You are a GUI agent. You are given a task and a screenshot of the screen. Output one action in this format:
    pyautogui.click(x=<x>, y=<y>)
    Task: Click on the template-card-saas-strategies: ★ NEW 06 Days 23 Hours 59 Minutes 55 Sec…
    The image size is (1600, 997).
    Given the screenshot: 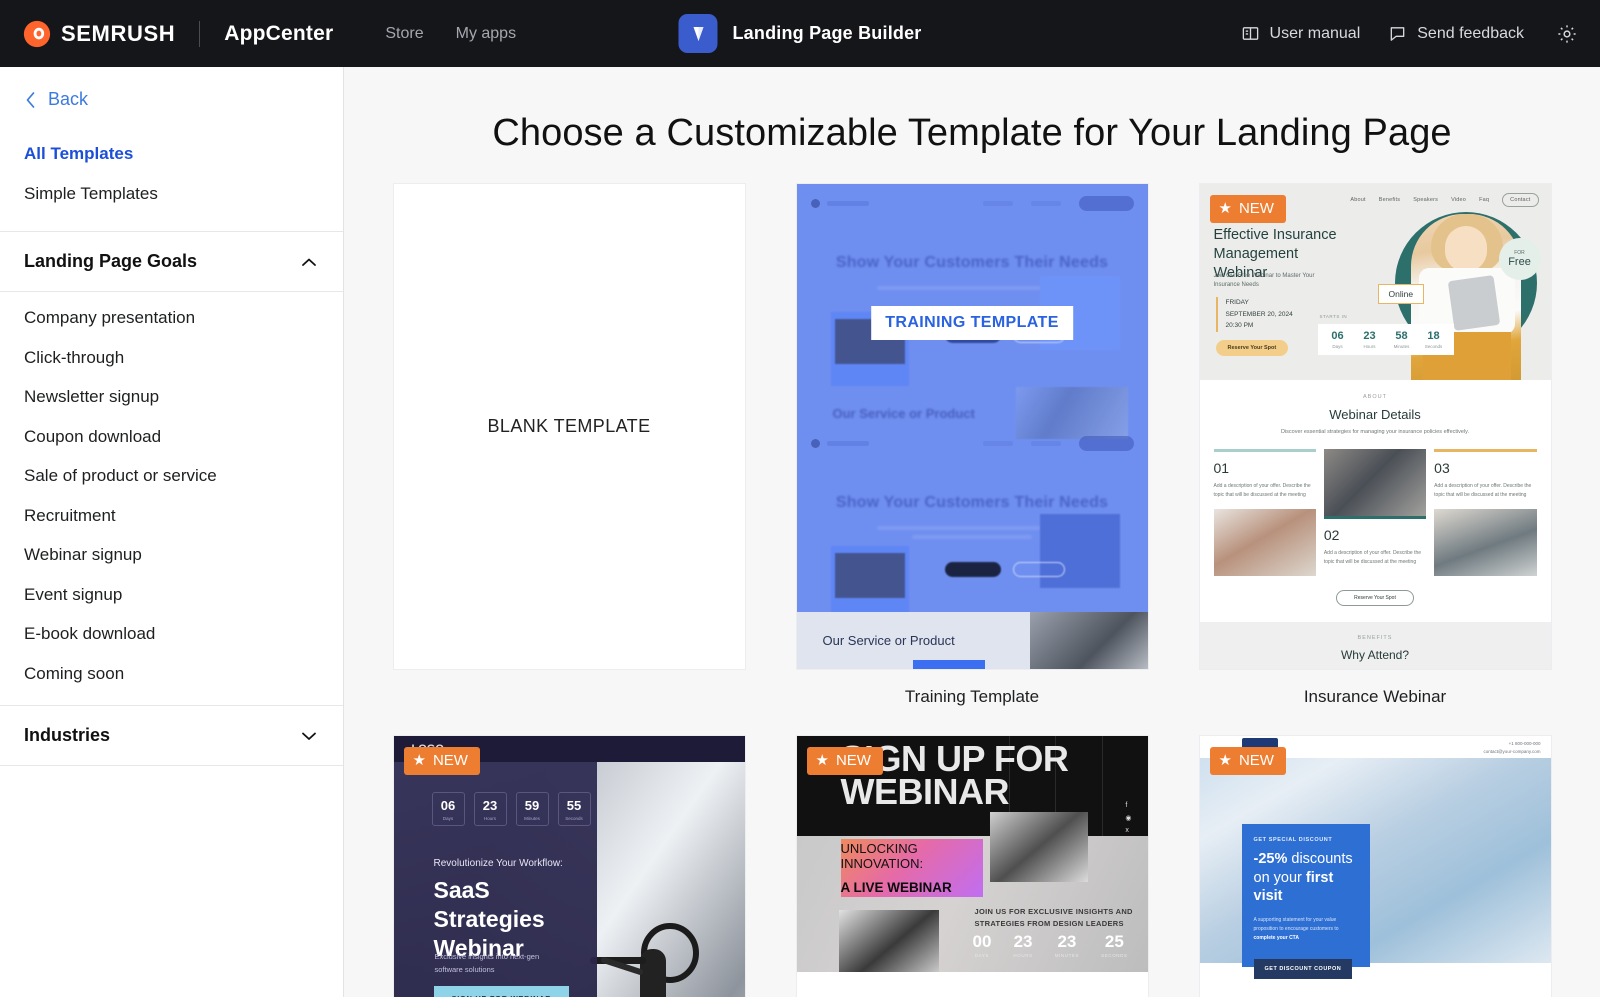 What is the action you would take?
    pyautogui.click(x=569, y=866)
    